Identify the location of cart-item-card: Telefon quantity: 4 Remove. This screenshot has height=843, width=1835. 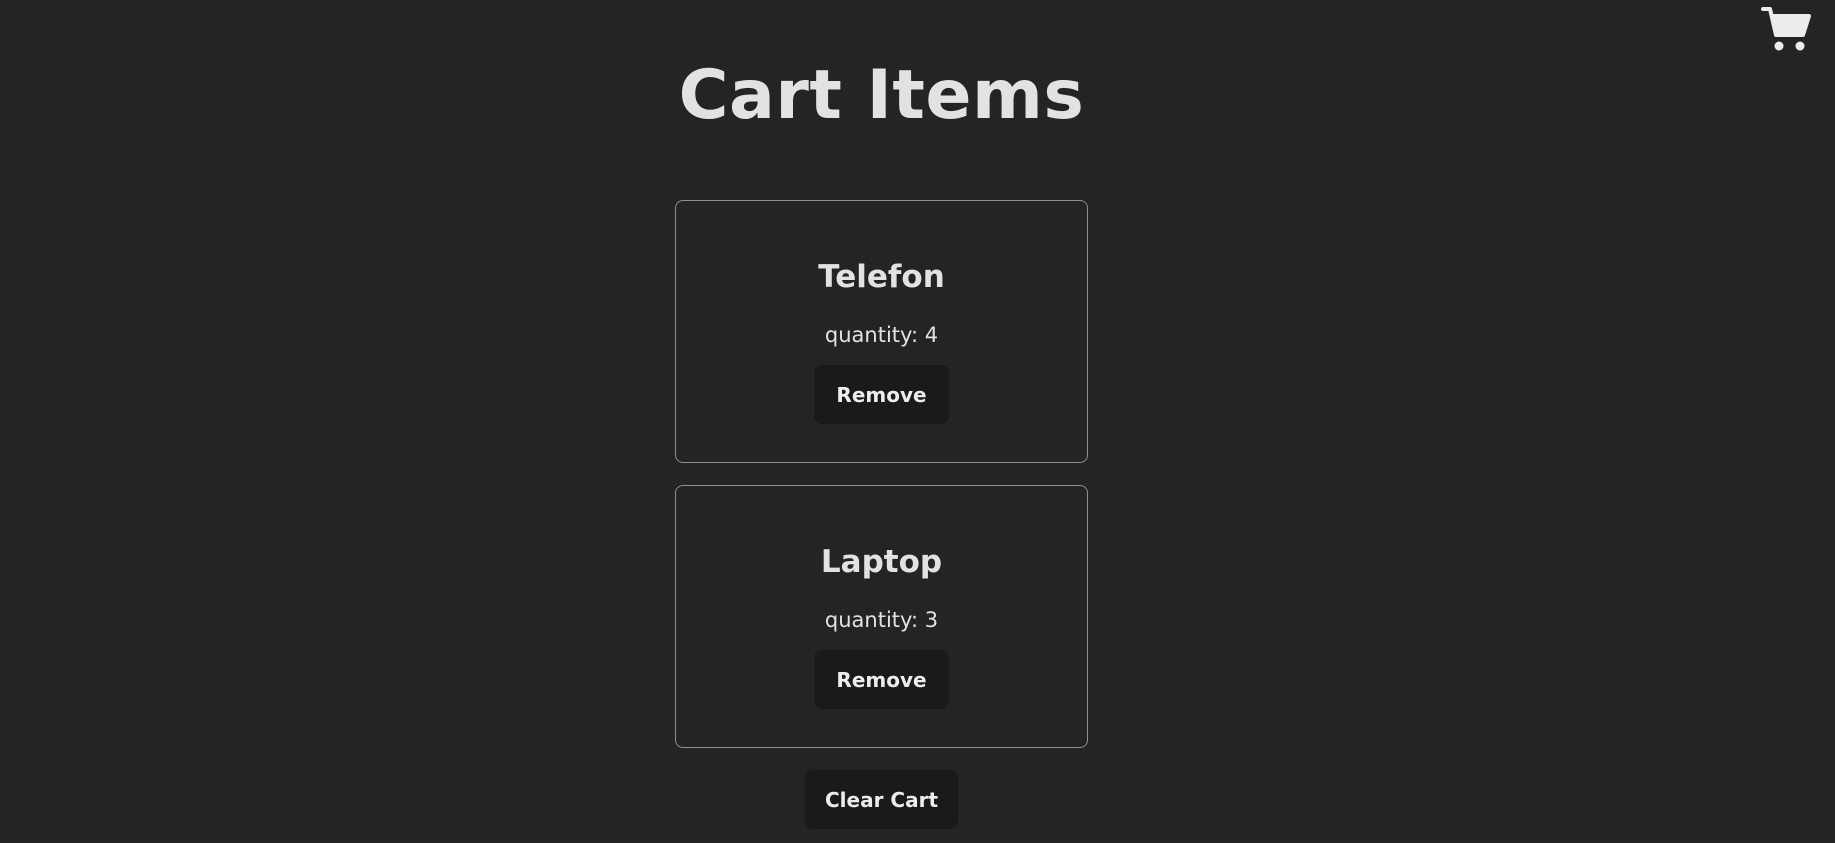
(881, 331).